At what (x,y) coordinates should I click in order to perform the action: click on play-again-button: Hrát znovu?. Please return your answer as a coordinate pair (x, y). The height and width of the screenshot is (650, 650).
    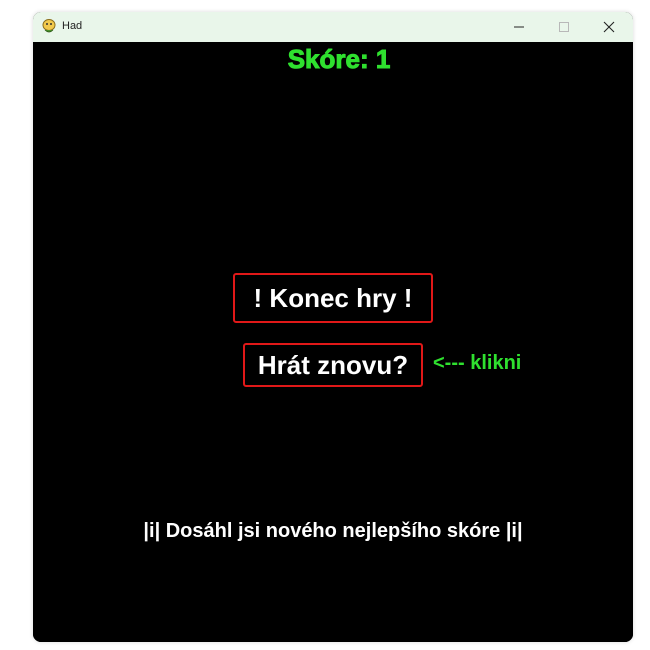
    Looking at the image, I should click on (333, 365).